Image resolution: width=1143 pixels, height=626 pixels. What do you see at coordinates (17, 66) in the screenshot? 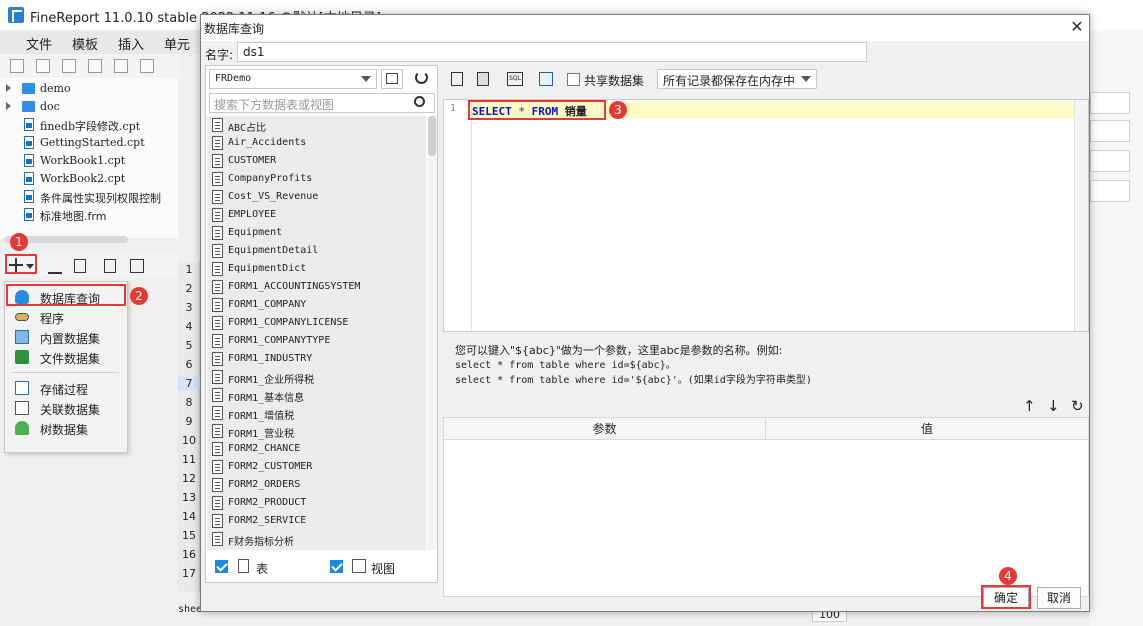
I see `new-file-icon` at bounding box center [17, 66].